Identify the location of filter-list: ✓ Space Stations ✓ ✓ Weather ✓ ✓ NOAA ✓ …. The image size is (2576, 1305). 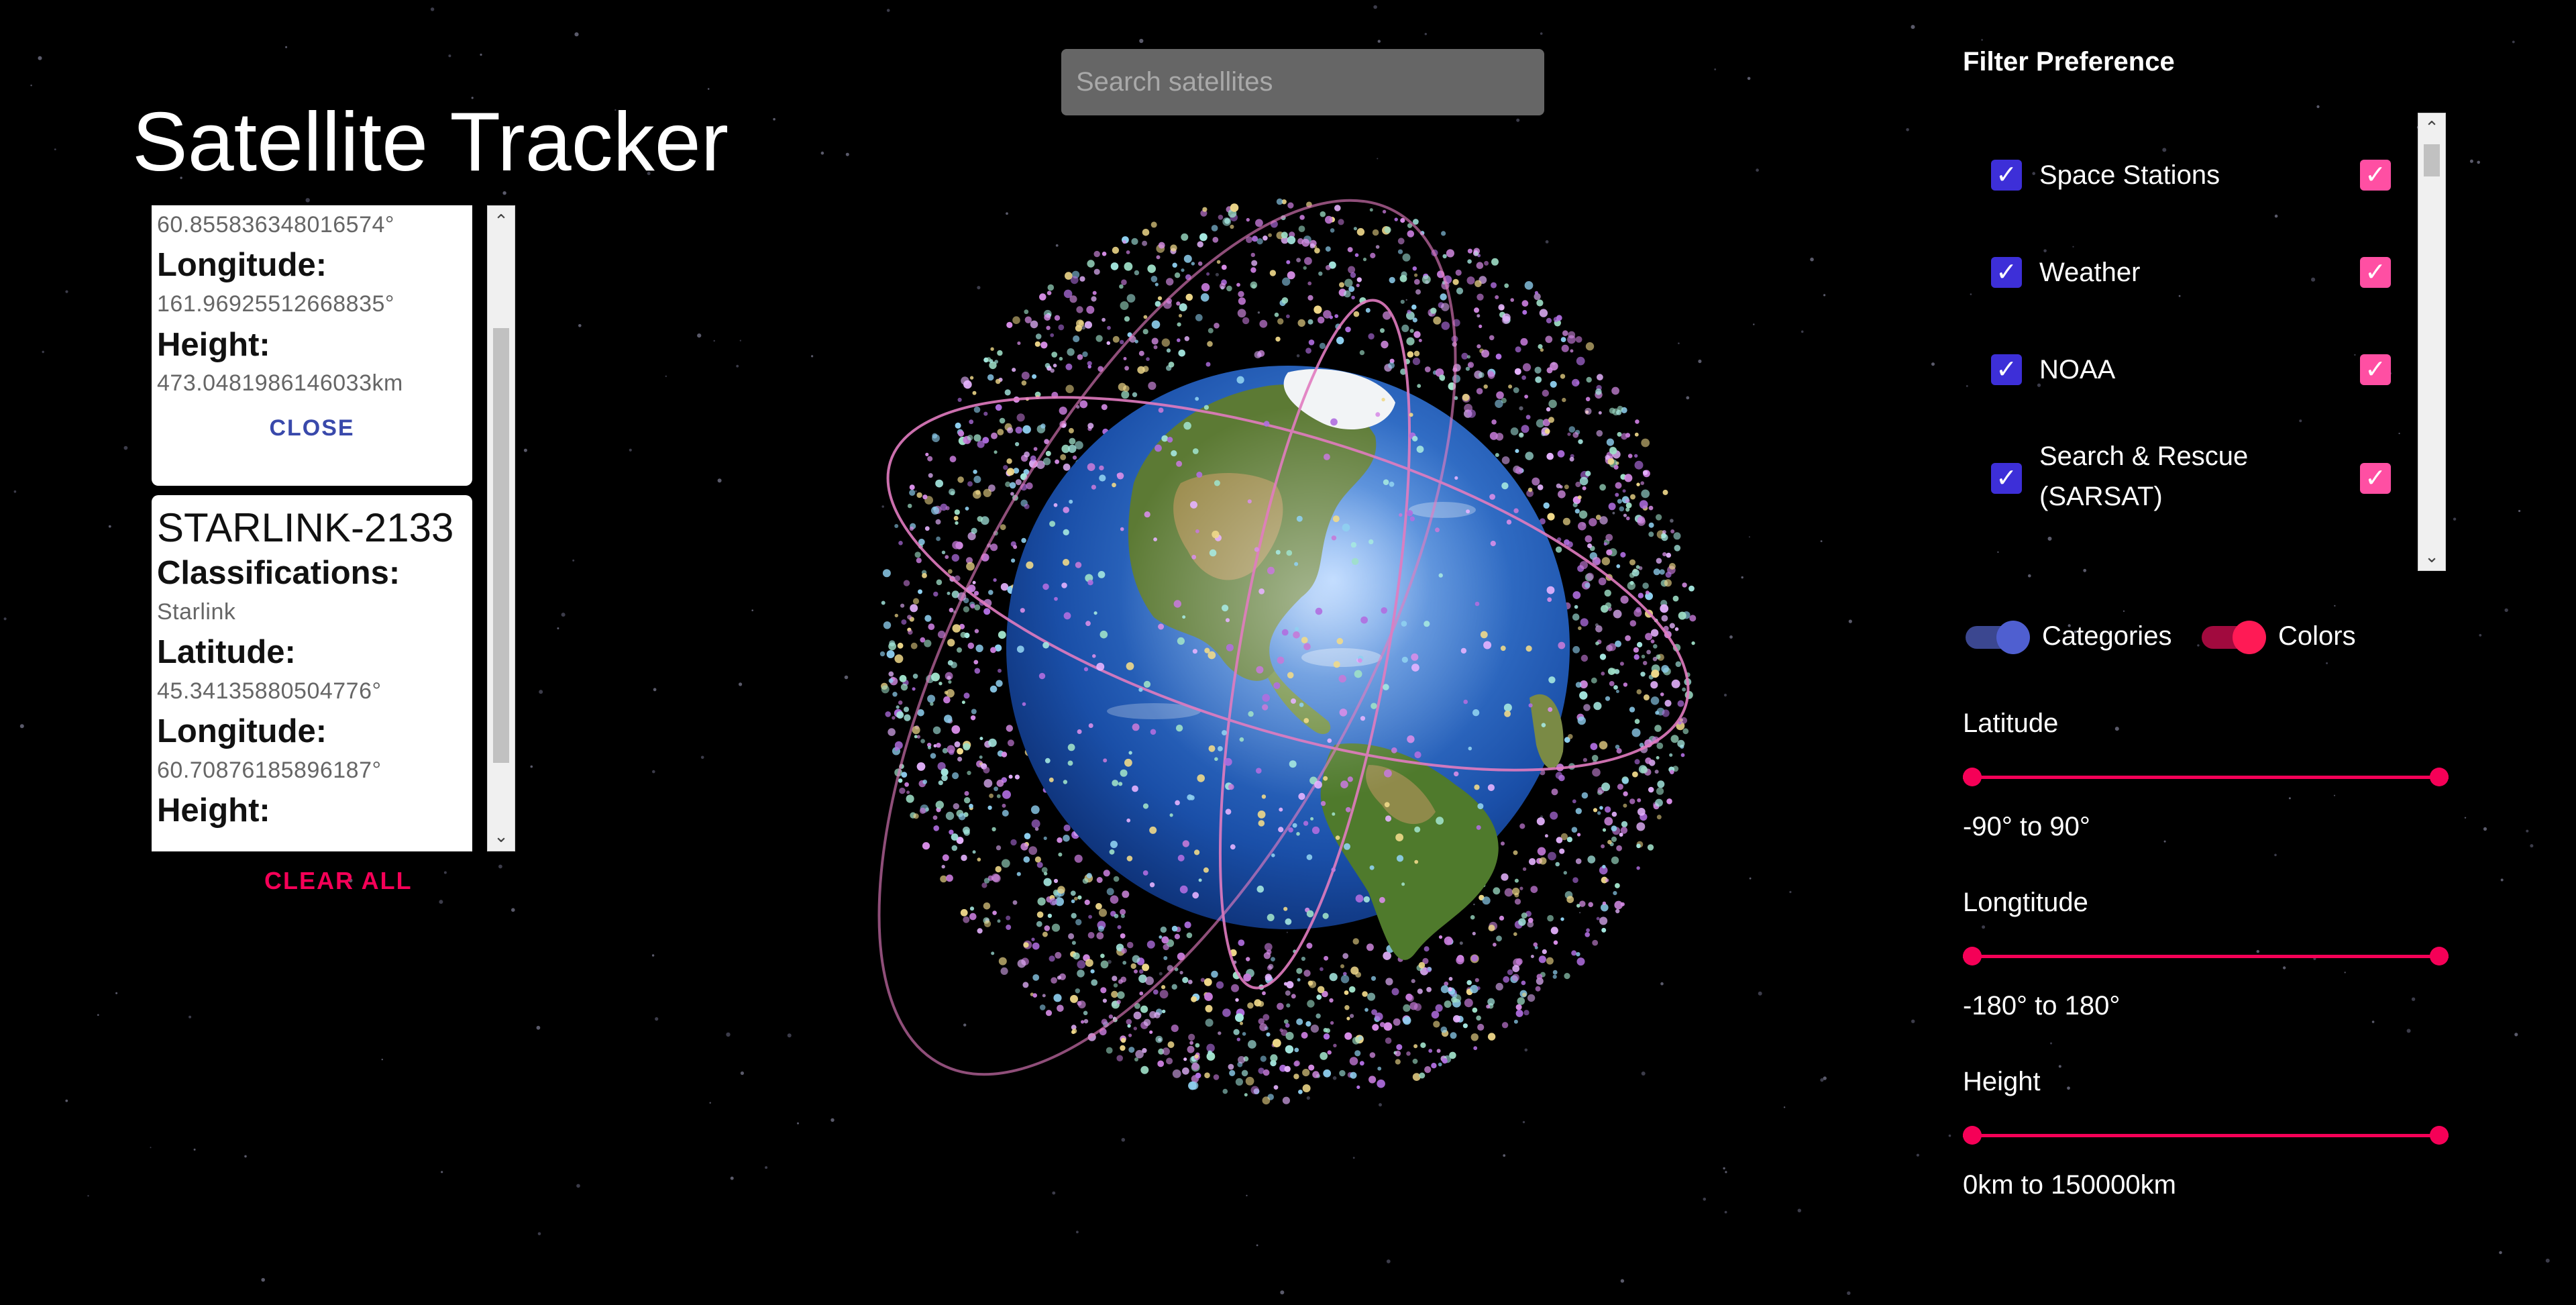
(2204, 342).